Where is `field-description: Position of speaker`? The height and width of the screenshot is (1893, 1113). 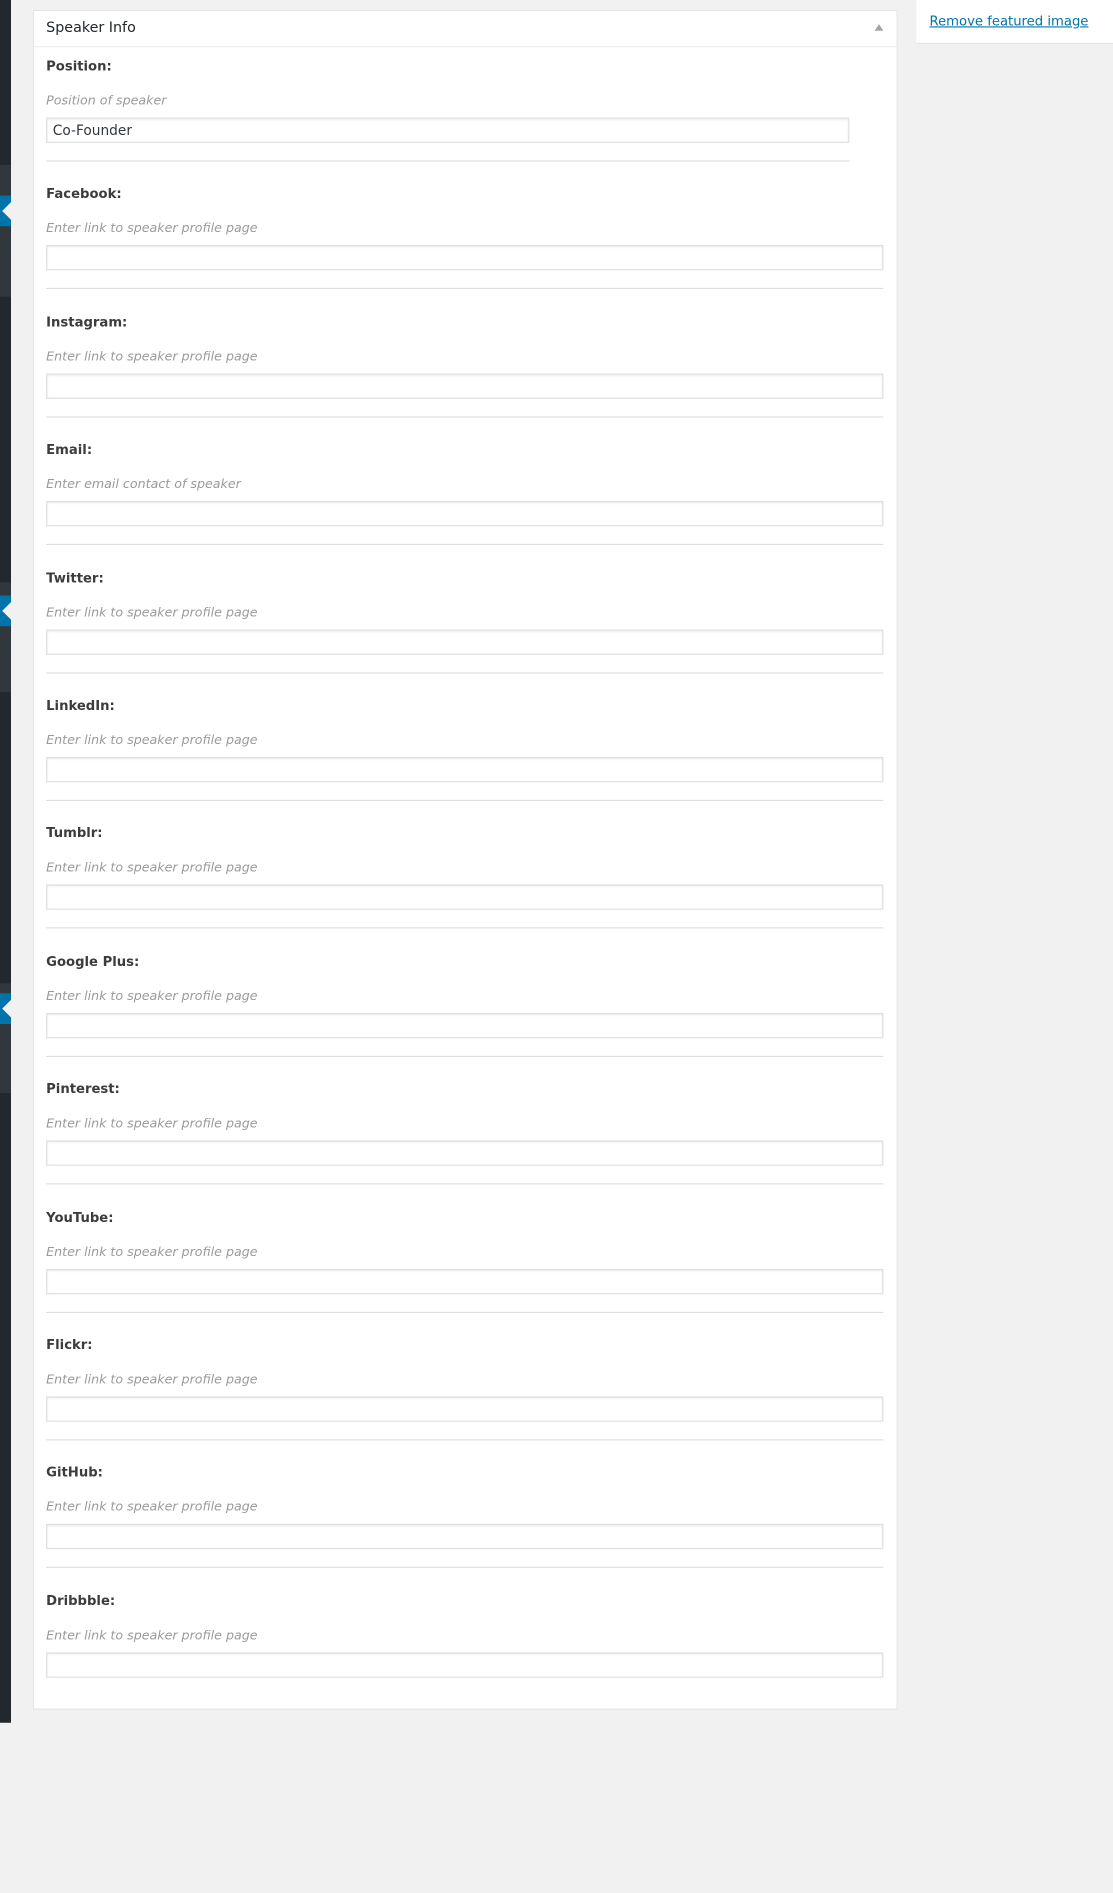 field-description: Position of speaker is located at coordinates (106, 100).